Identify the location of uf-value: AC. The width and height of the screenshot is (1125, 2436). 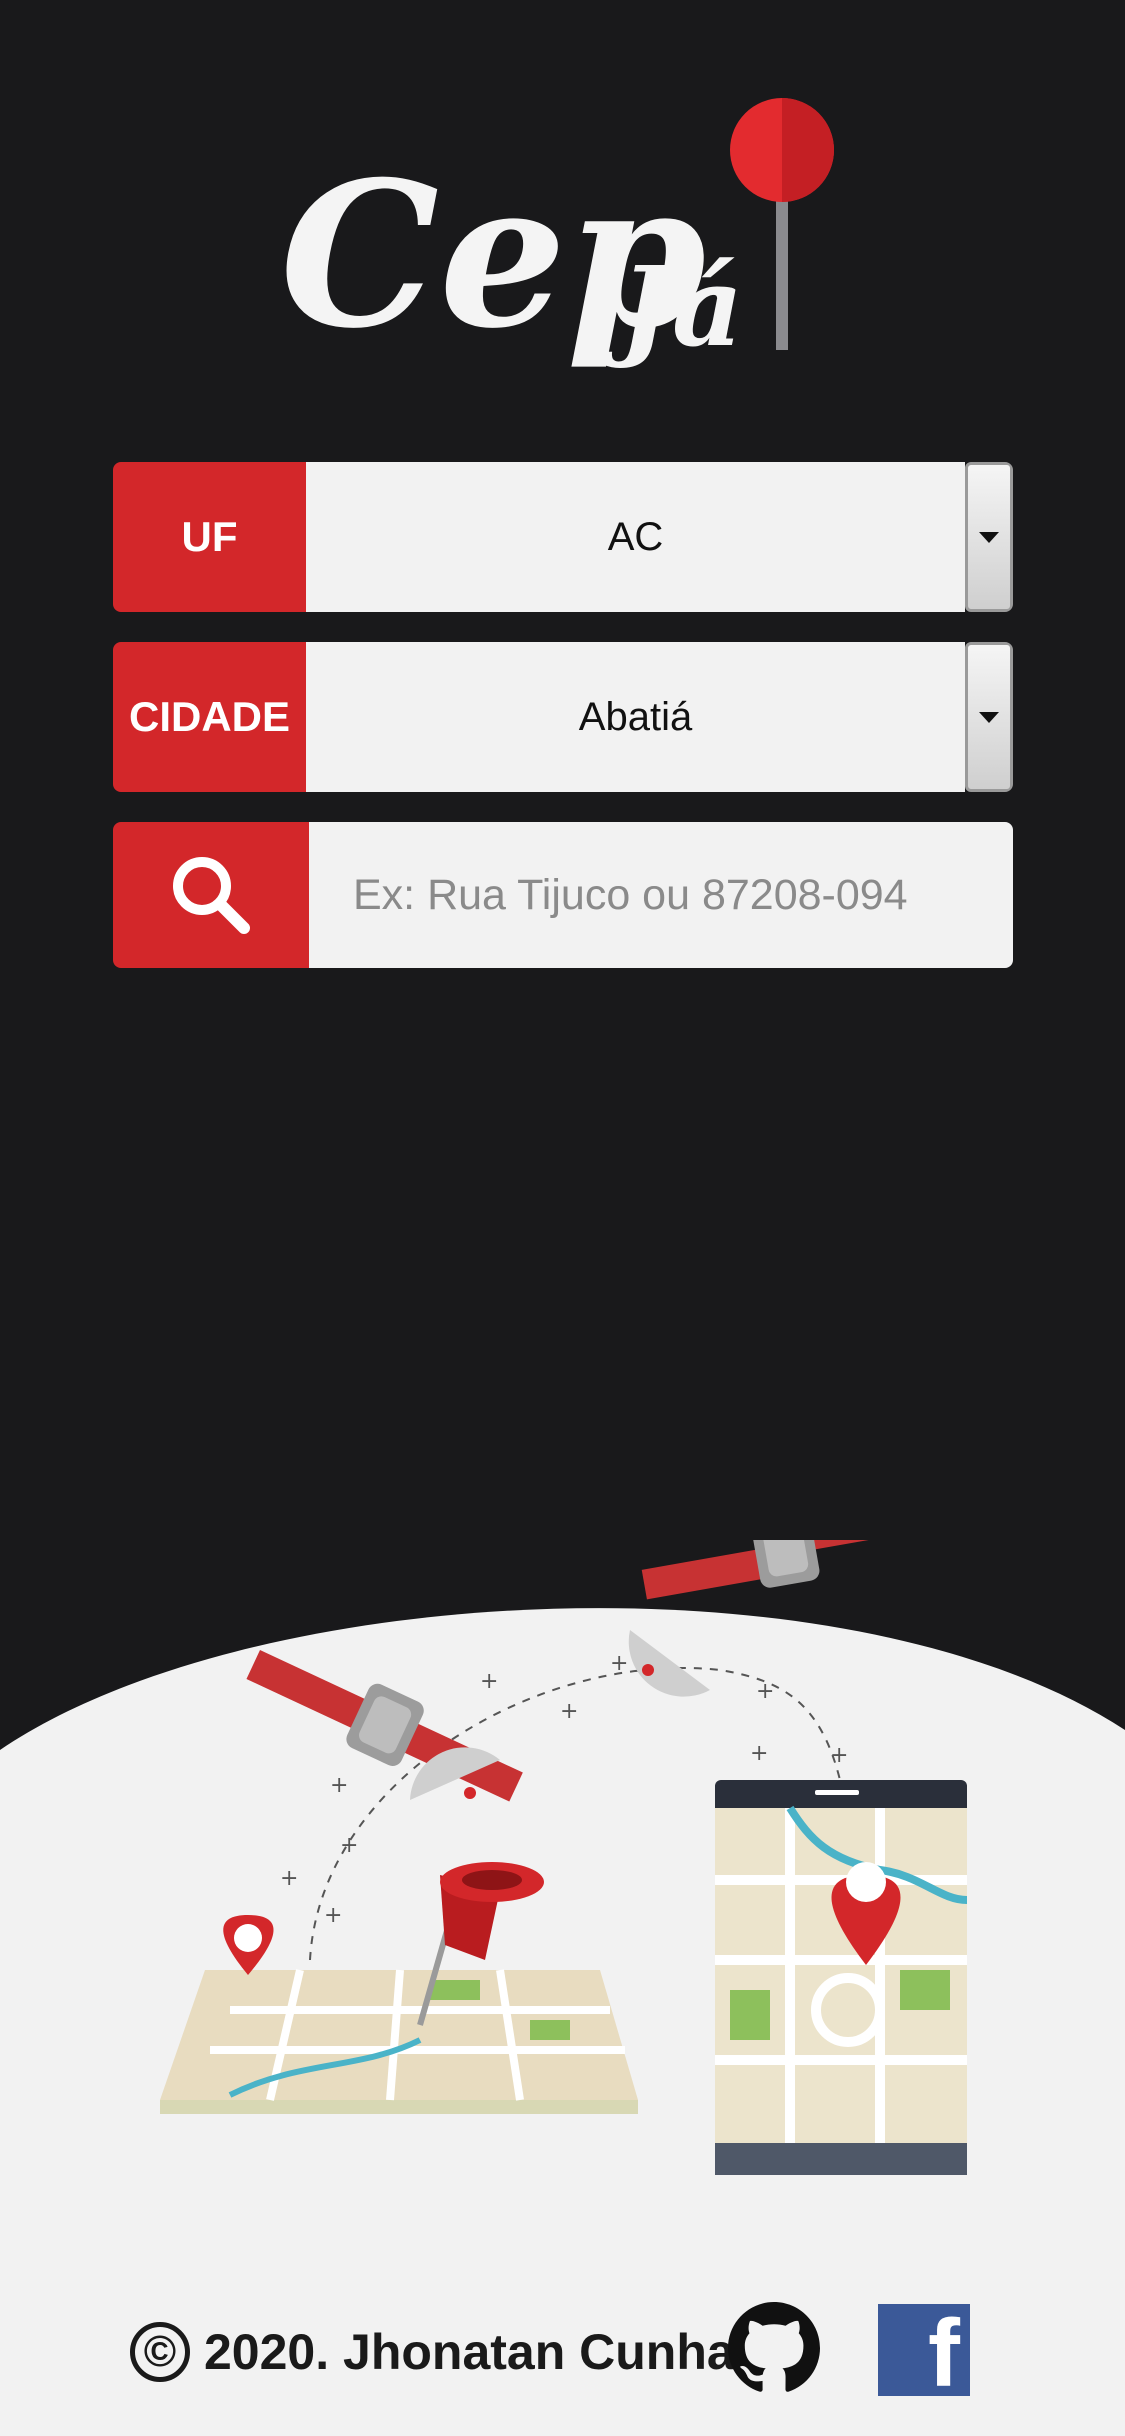
(635, 537).